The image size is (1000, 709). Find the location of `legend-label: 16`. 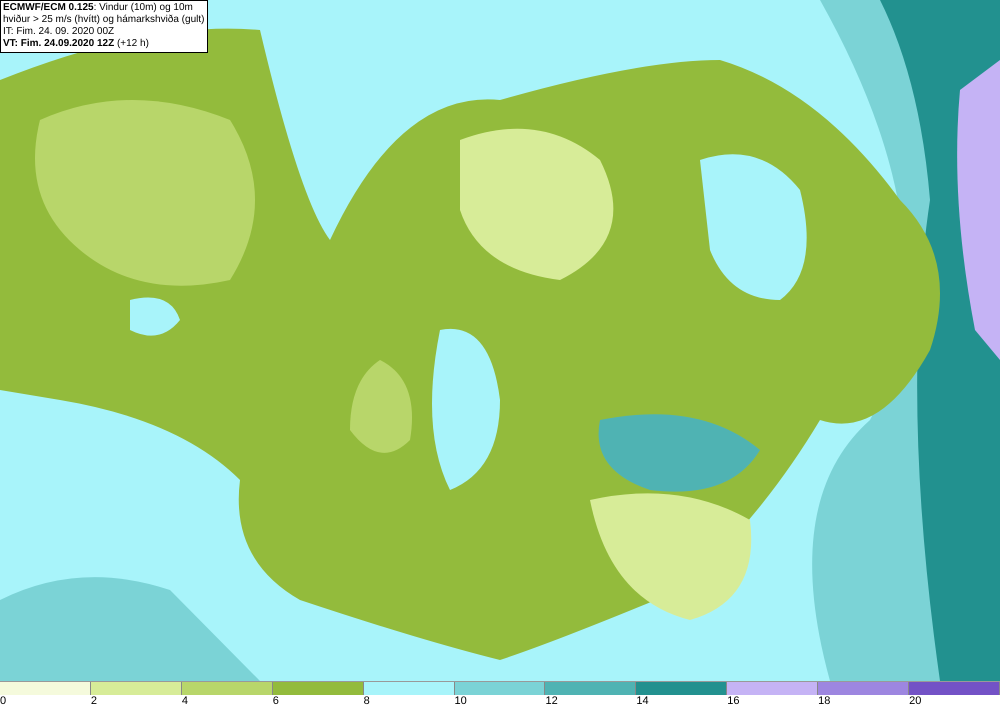

legend-label: 16 is located at coordinates (733, 701).